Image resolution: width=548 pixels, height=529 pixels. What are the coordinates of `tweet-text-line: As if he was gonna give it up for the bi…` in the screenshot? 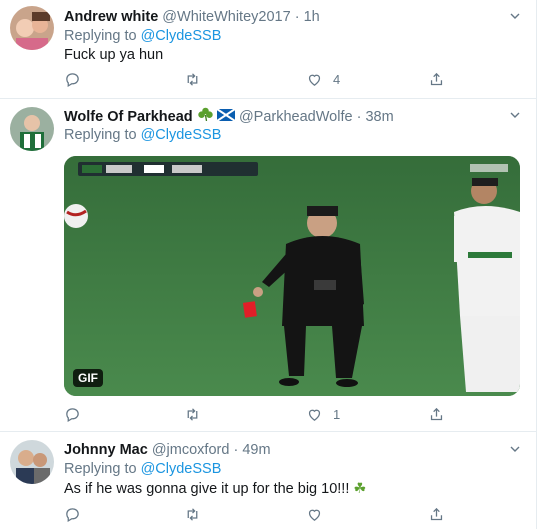 It's located at (215, 489).